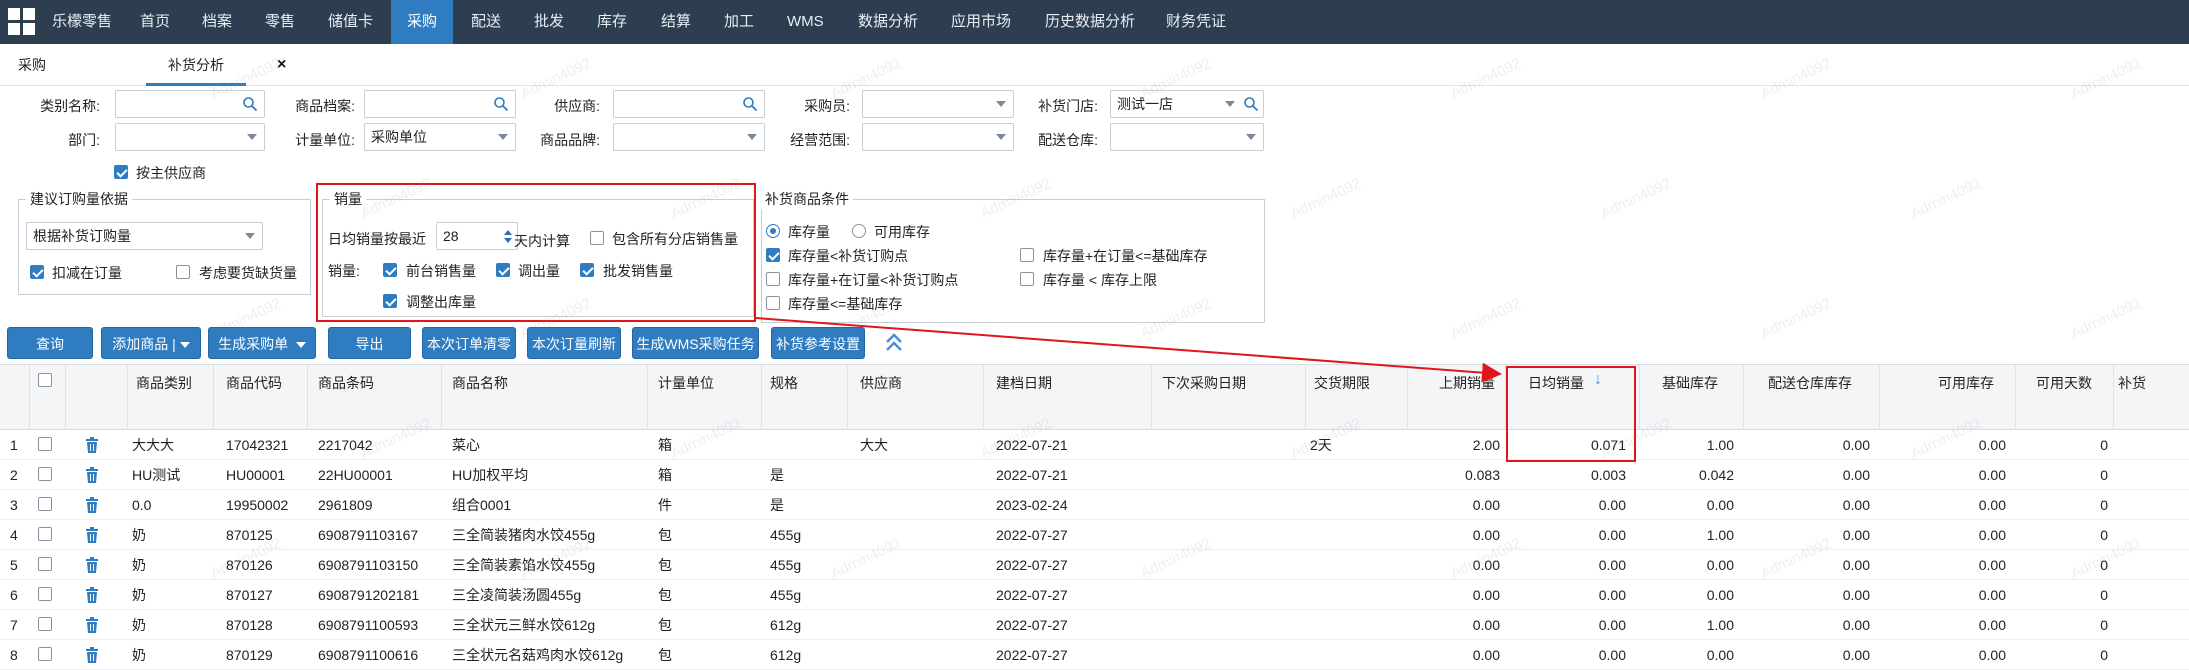  I want to click on header-avail-days: 可用天数, so click(2065, 397).